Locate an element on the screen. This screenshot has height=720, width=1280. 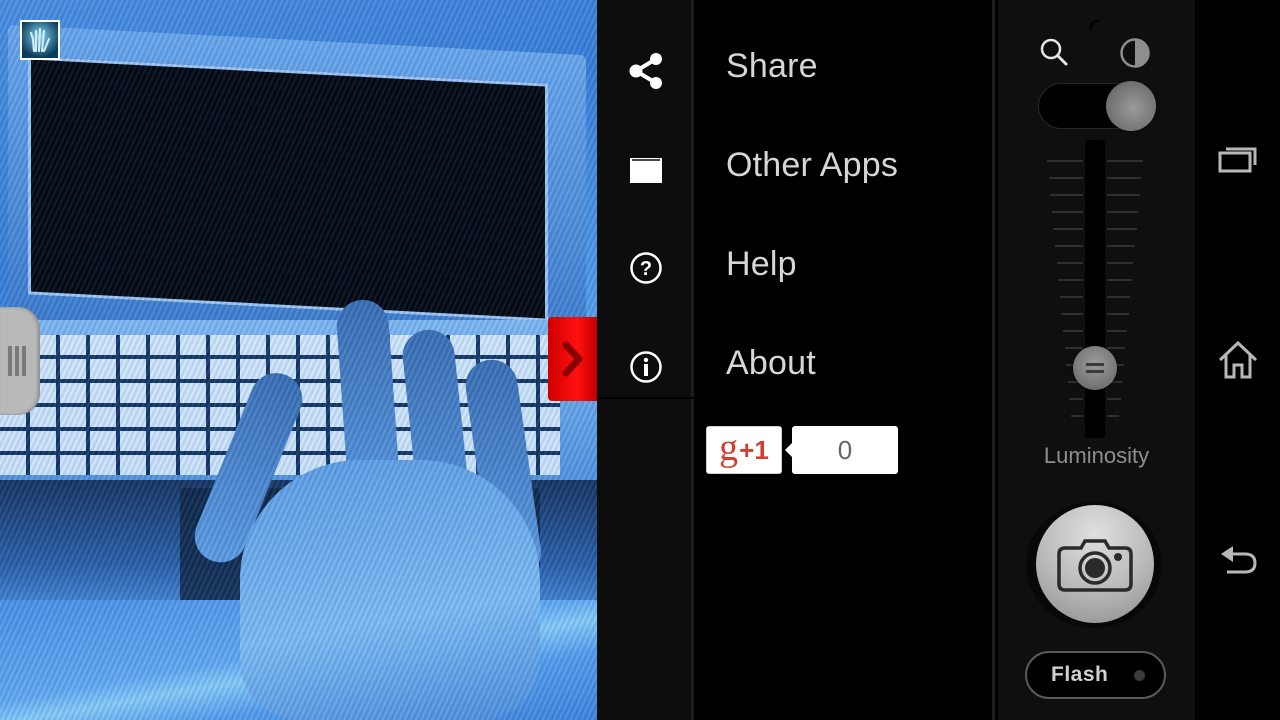
plus-one-count: 0 is located at coordinates (841, 450).